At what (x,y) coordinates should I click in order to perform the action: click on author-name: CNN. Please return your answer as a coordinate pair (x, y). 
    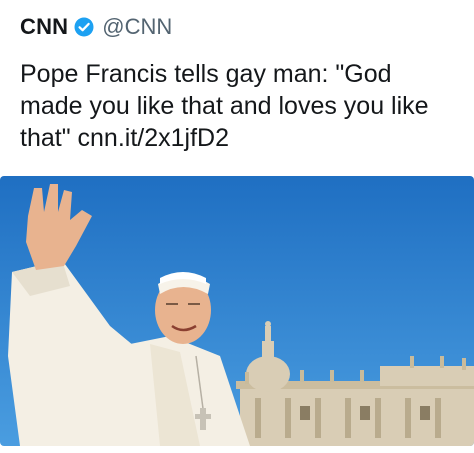
    Looking at the image, I should click on (44, 27).